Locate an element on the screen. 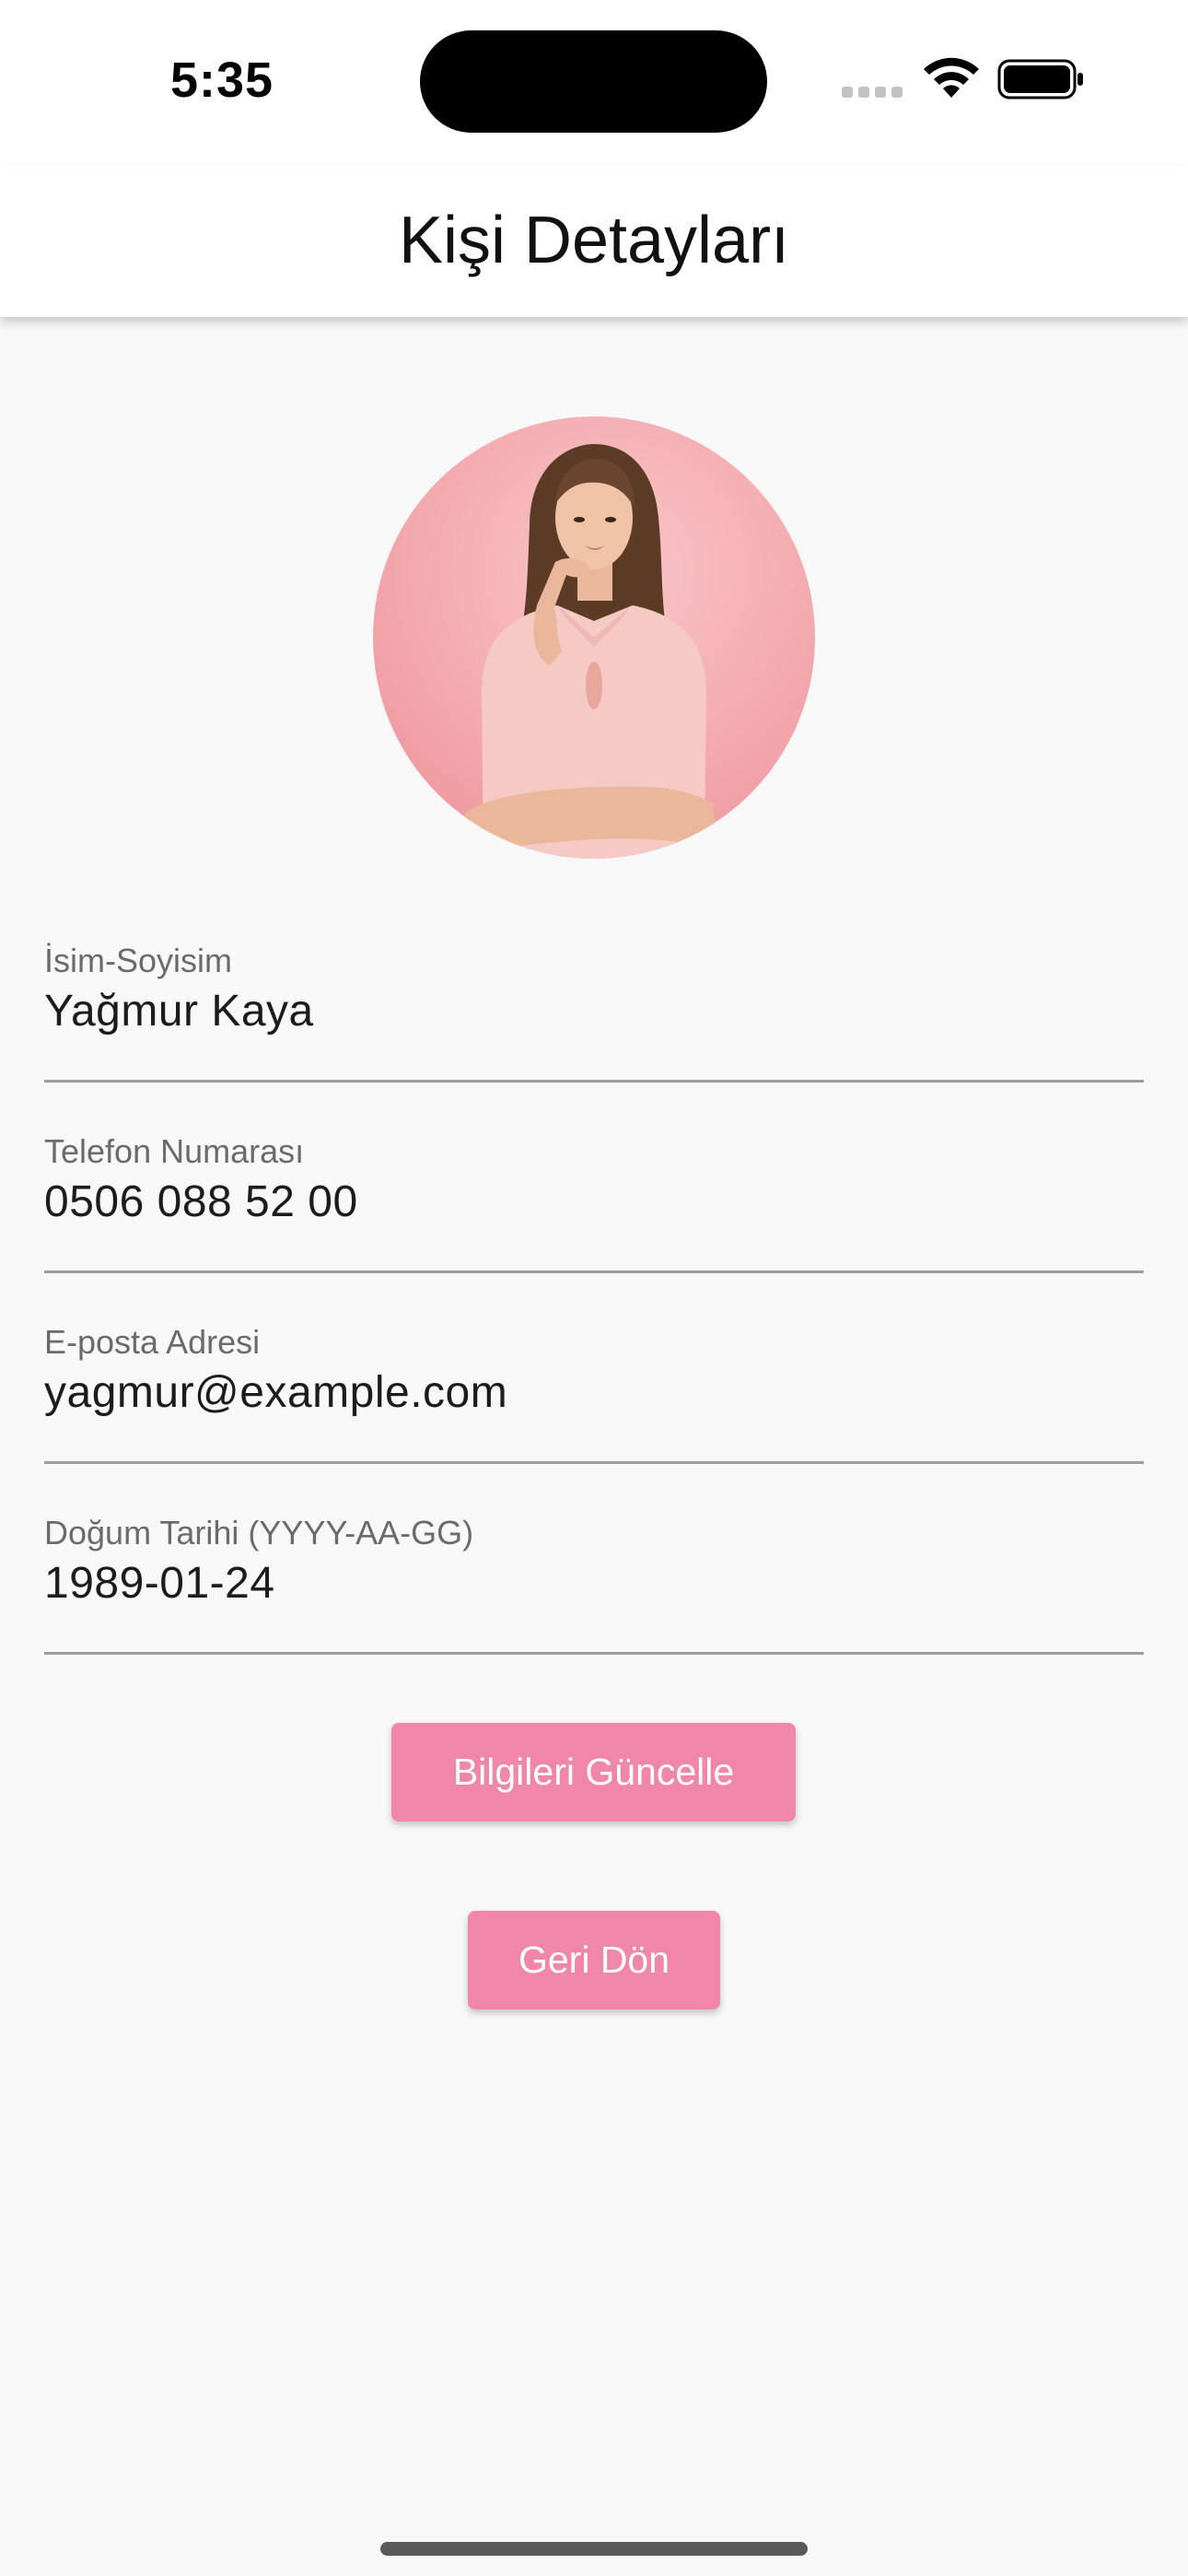 This screenshot has height=2576, width=1188. name-field: İsim-Soyisim Yağmur Kaya is located at coordinates (594, 1012).